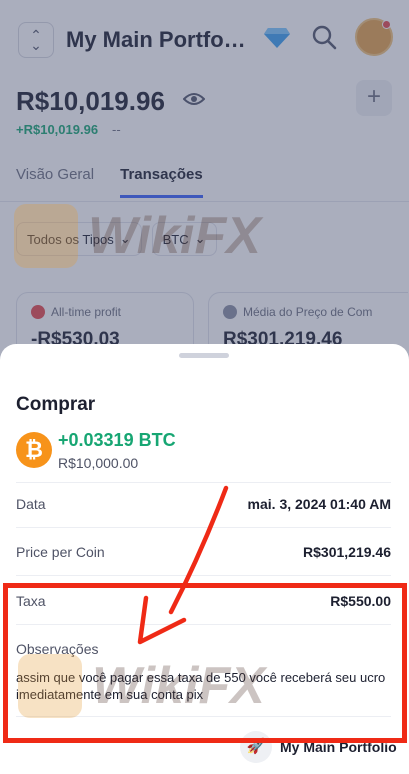 Image resolution: width=409 pixels, height=774 pixels. I want to click on price-per-coin-label: Price per Coin, so click(60, 552).